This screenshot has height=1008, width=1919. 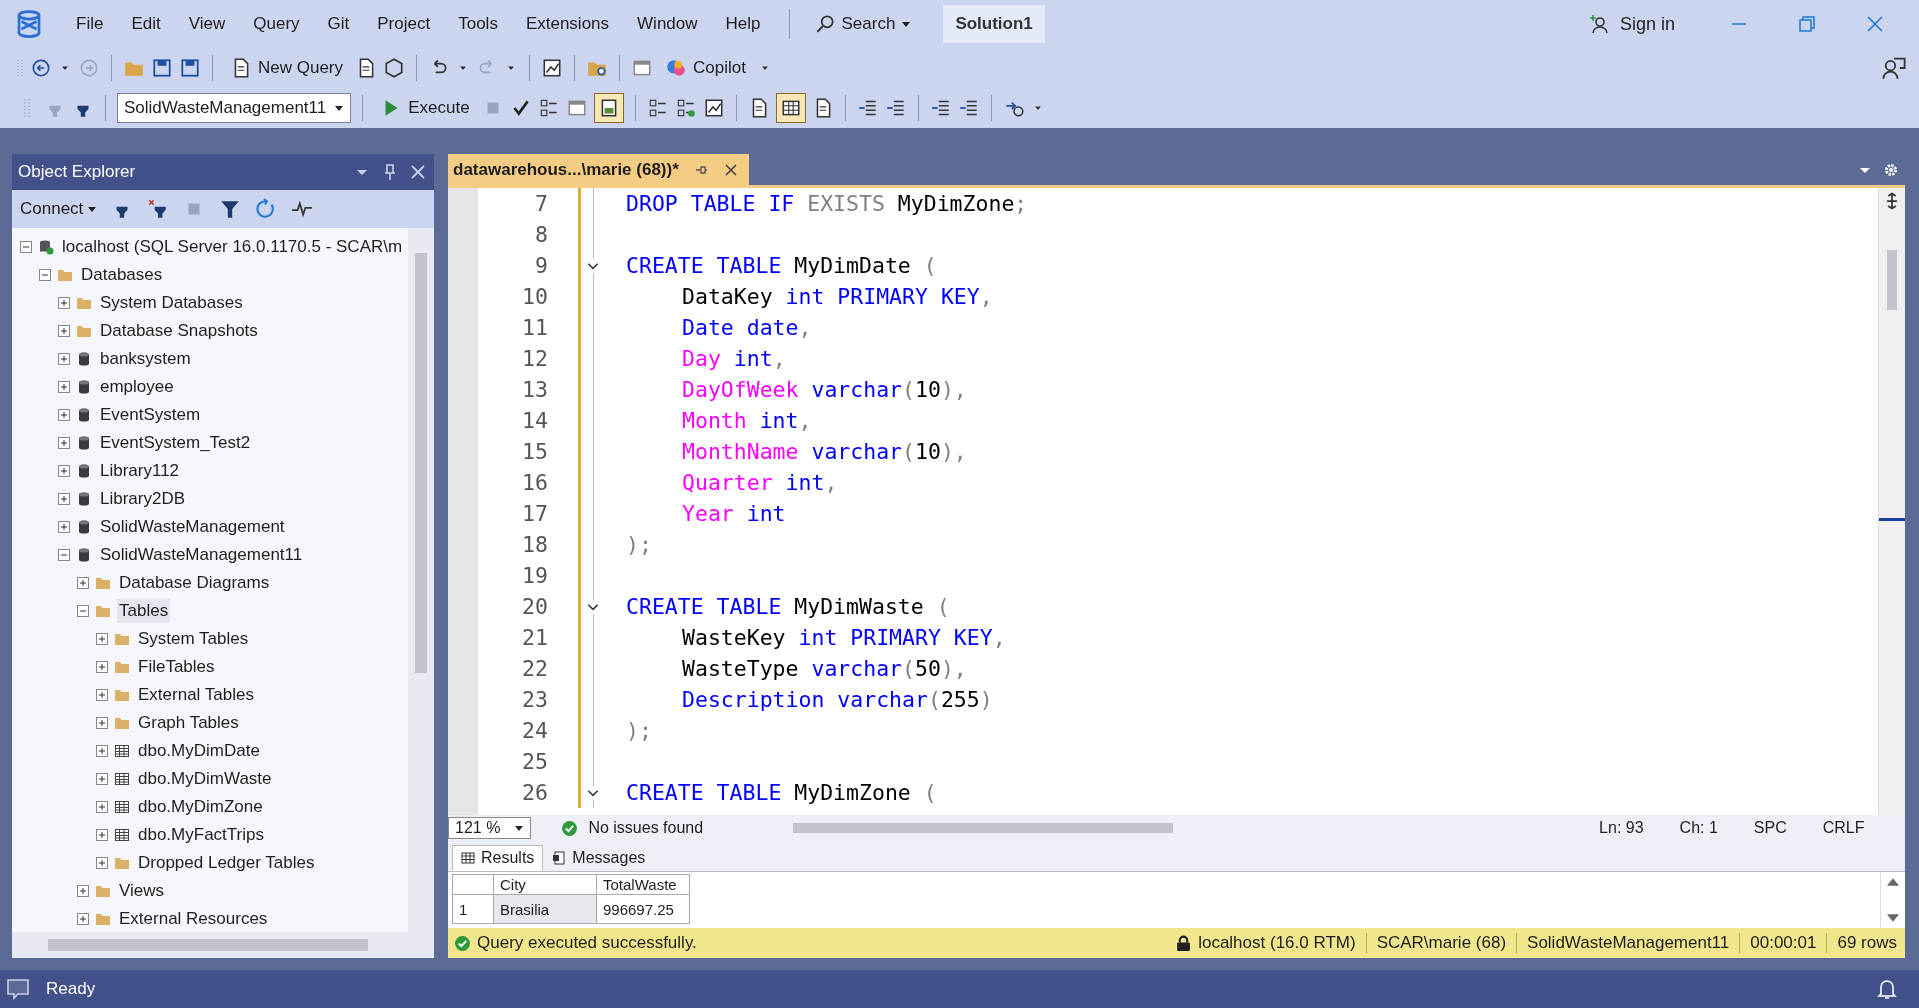 What do you see at coordinates (196, 695) in the screenshot?
I see `tree-item: External Tables` at bounding box center [196, 695].